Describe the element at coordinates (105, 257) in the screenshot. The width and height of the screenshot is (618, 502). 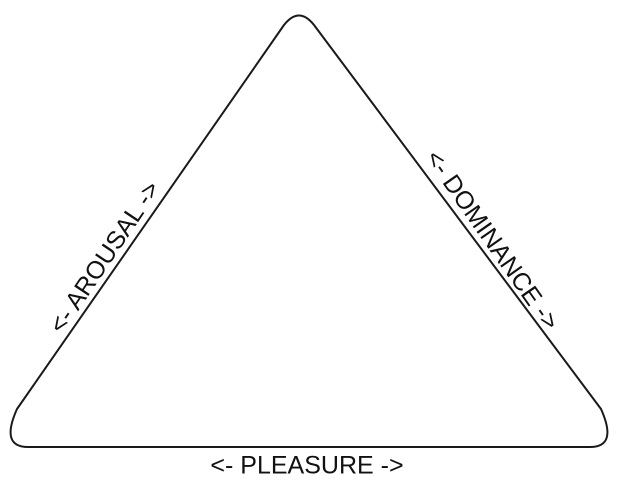
I see `arousal-label: <- AROUSAL ->` at that location.